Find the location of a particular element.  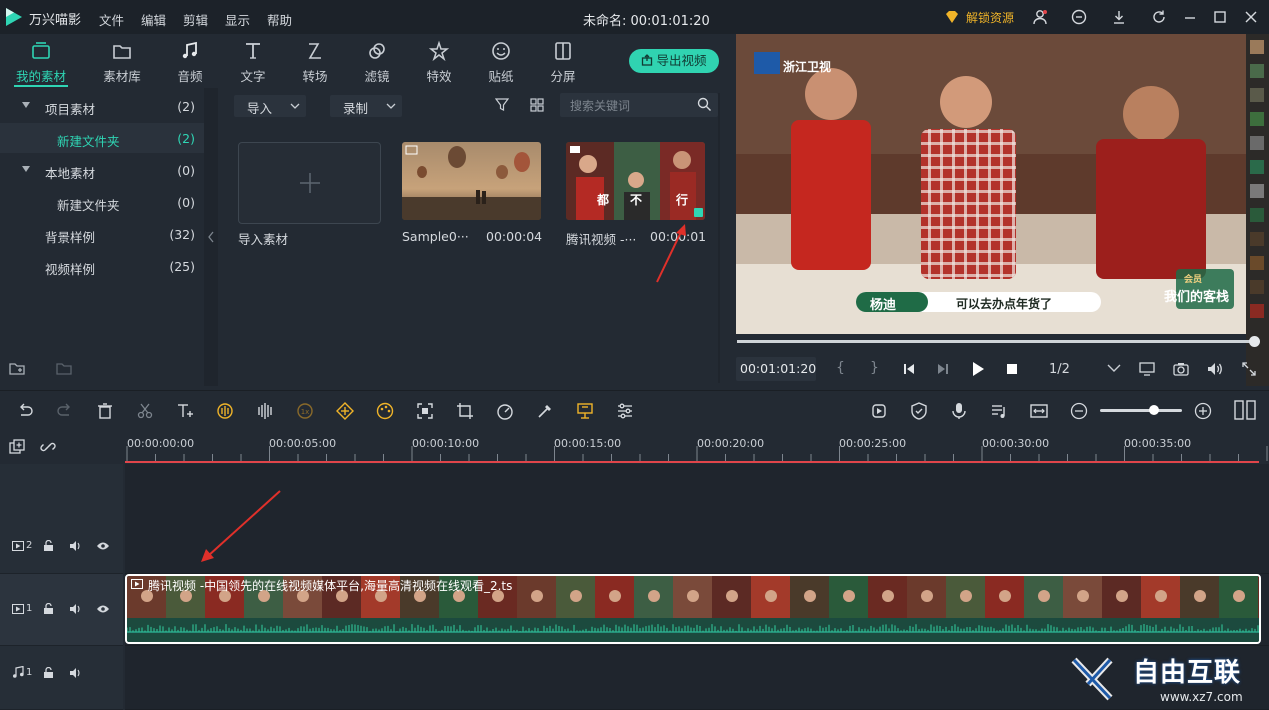

media-thumb-tencent: 都 不 行 is located at coordinates (635, 181).